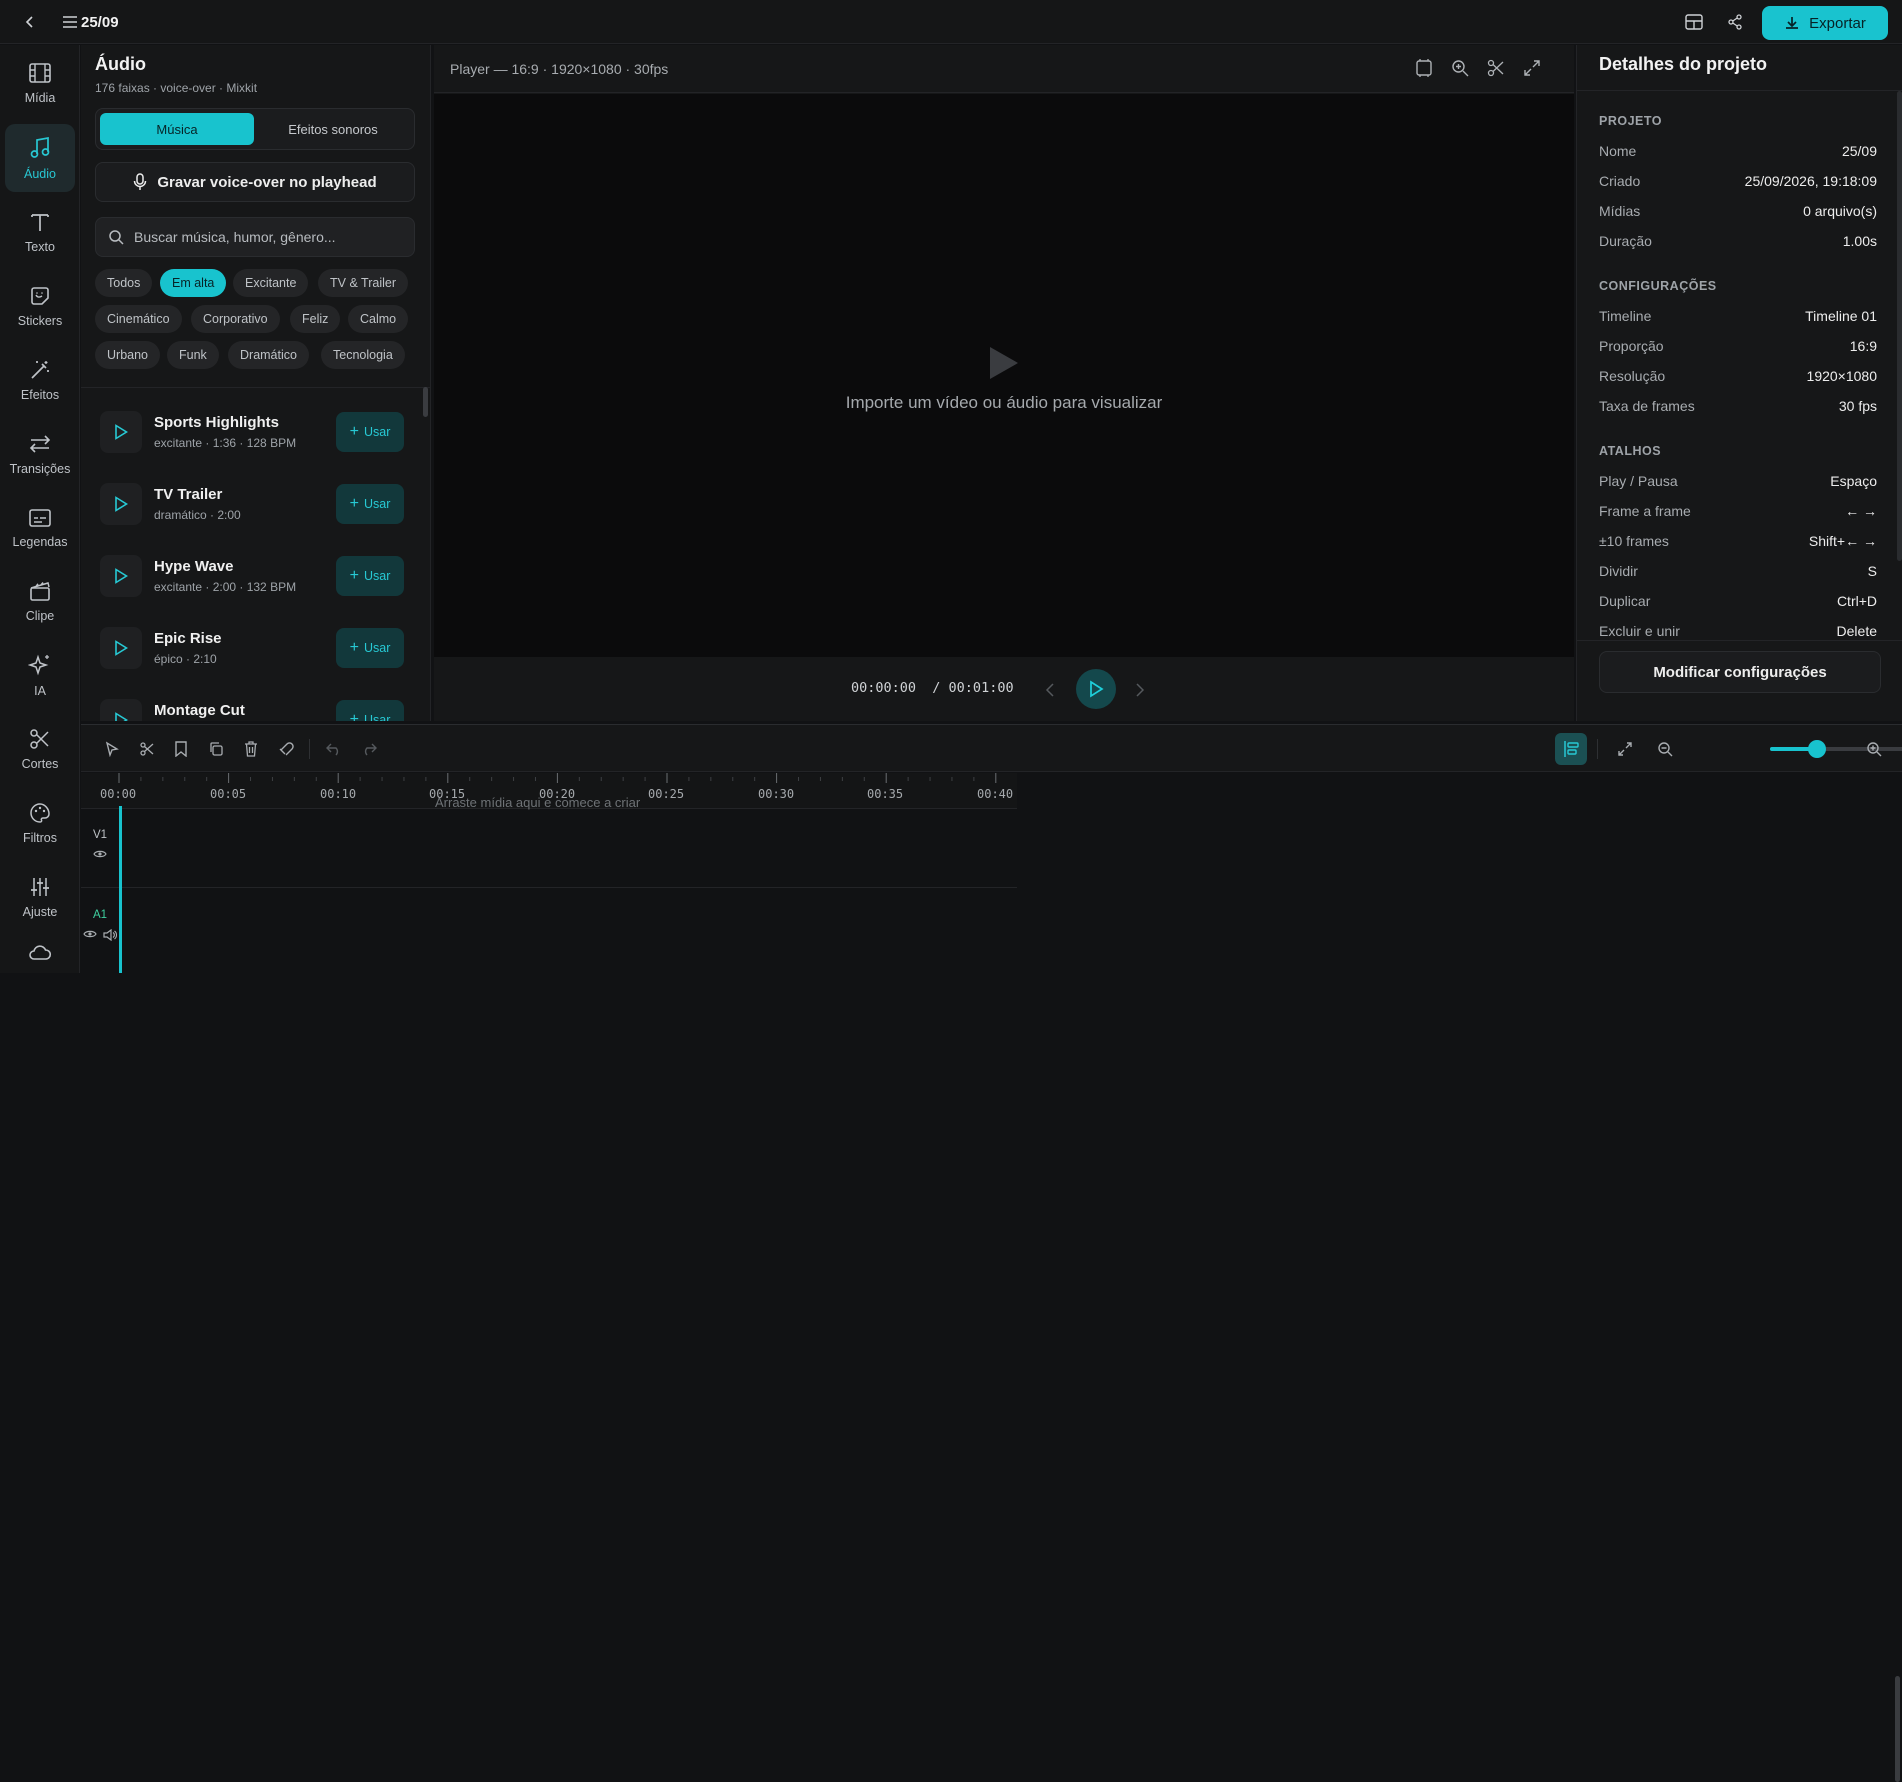 The image size is (1902, 1782). Describe the element at coordinates (252, 649) in the screenshot. I see `list-item: Epic Rise épico · 2:10 + Usar` at that location.